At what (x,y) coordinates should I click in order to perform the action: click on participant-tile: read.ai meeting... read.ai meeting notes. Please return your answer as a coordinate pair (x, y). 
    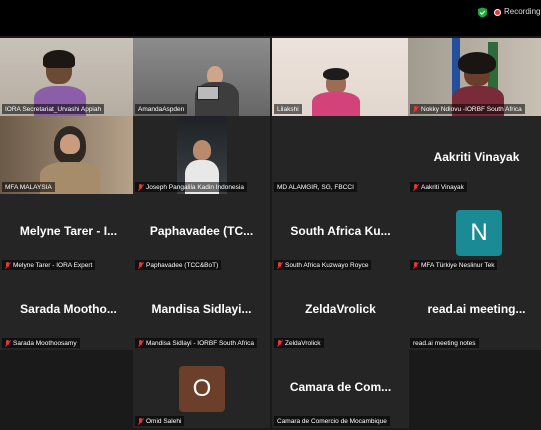
    Looking at the image, I should click on (474, 311).